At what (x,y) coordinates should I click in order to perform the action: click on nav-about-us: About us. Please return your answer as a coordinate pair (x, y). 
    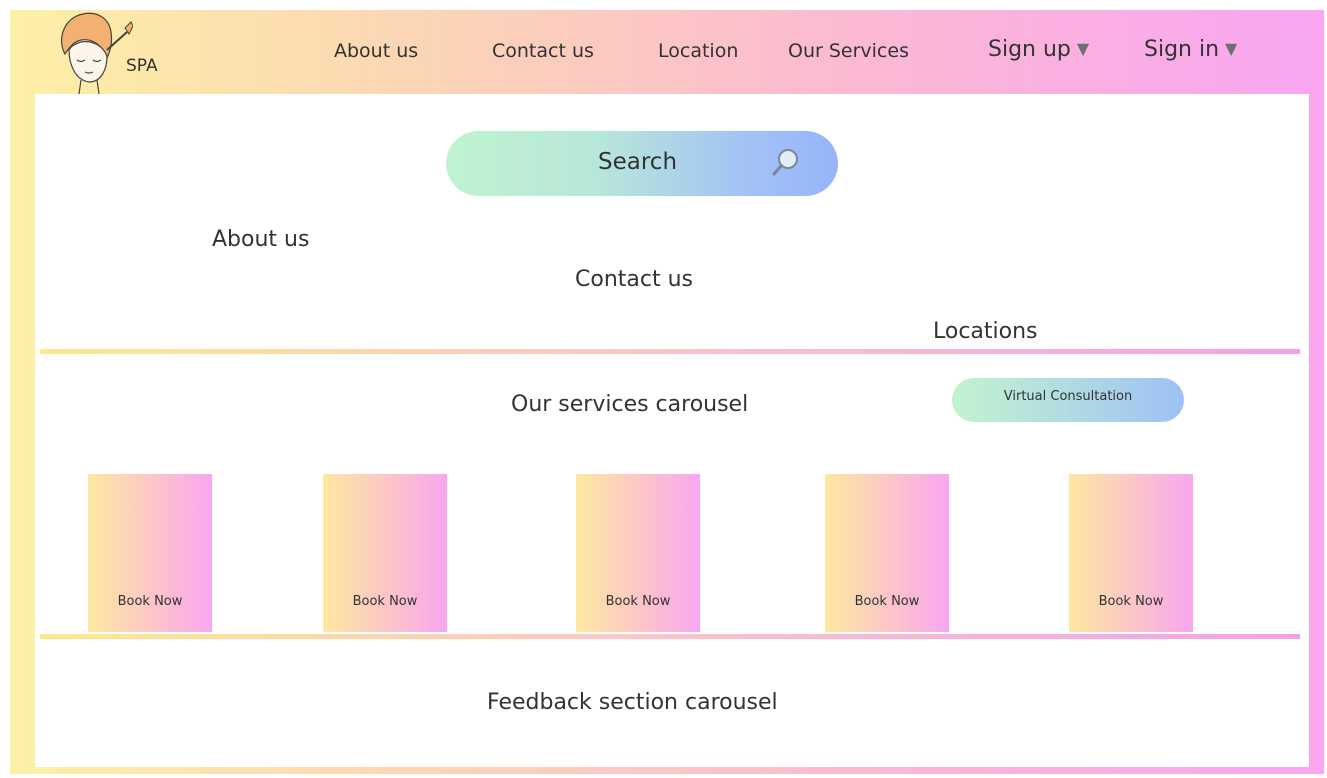
    Looking at the image, I should click on (376, 51).